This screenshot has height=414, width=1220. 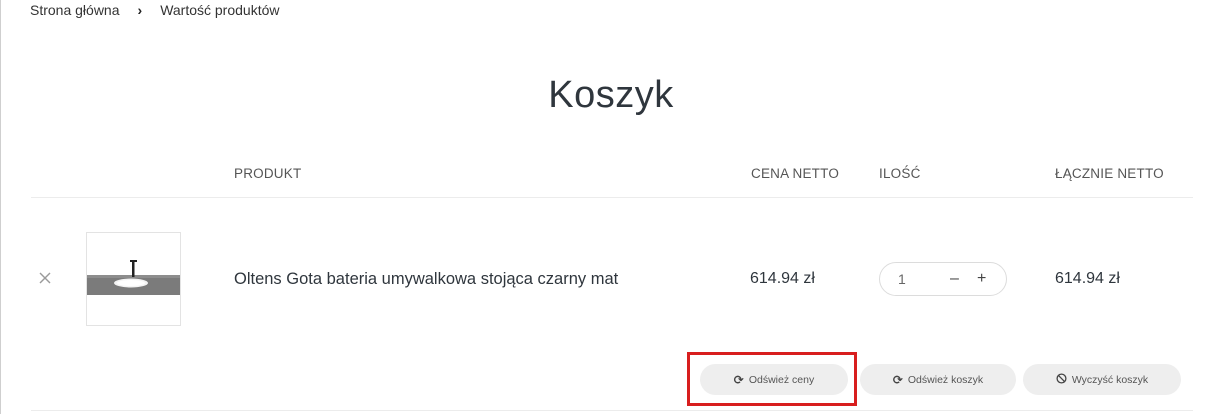 I want to click on remove-item-button, so click(x=45, y=278).